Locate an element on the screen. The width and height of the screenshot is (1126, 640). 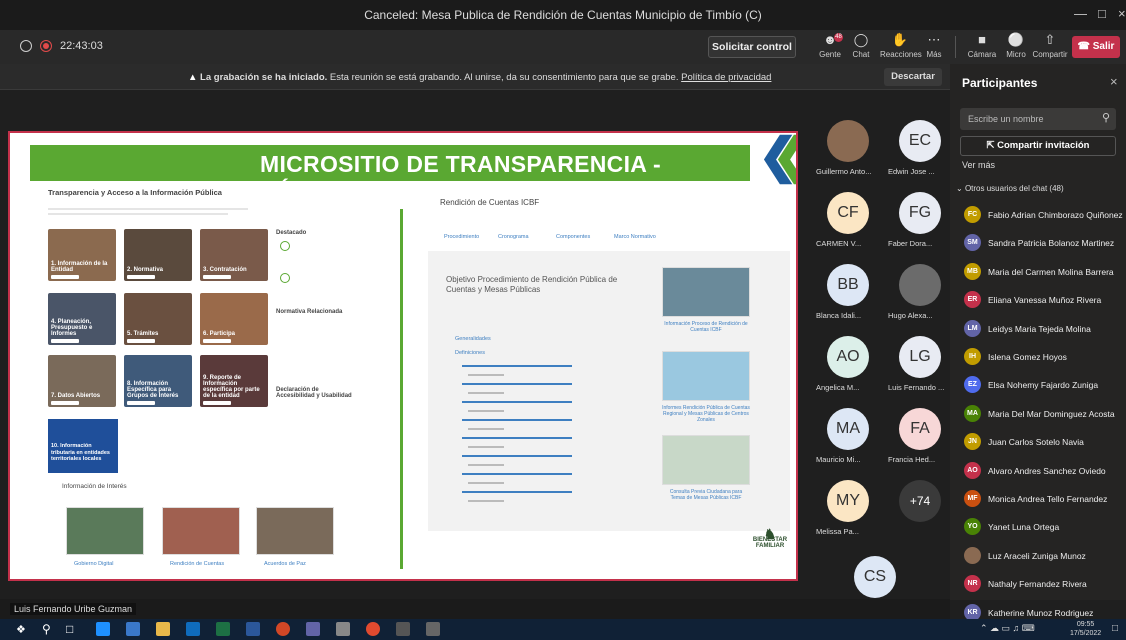
chat-button: ◯ Chat is located at coordinates (861, 45).